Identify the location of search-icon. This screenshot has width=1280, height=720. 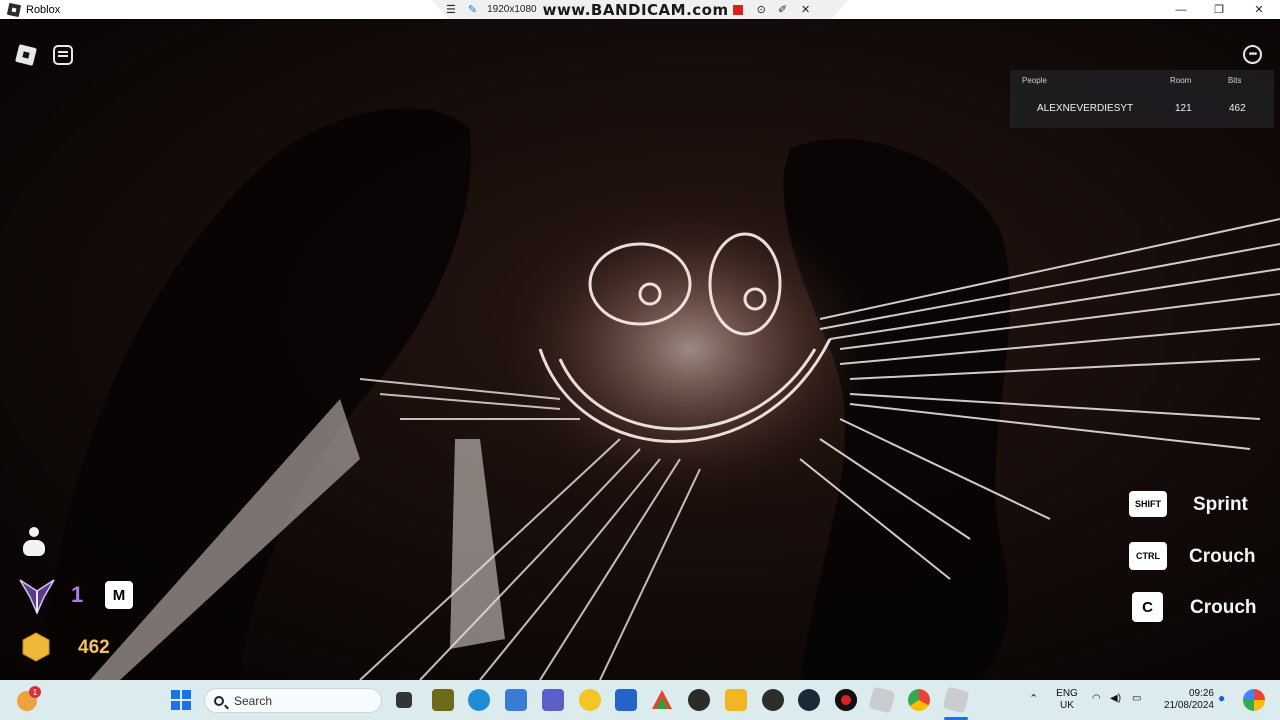
(219, 700).